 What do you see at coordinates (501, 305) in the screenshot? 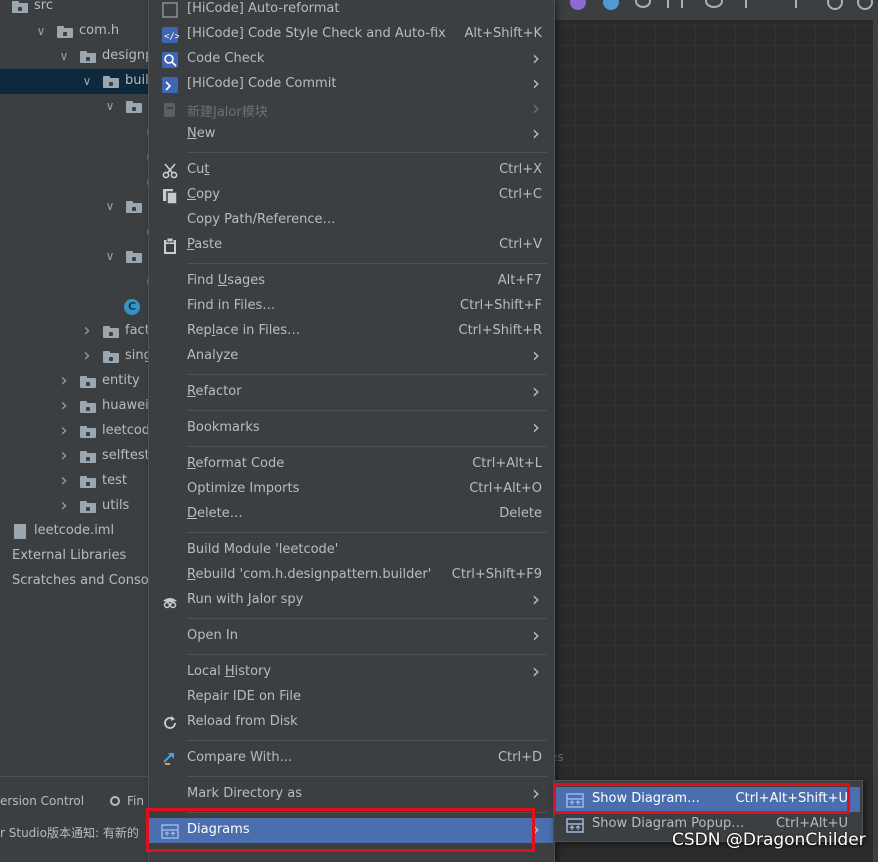
I see `menu-item-shortcut: Ctrl+Shift+F` at bounding box center [501, 305].